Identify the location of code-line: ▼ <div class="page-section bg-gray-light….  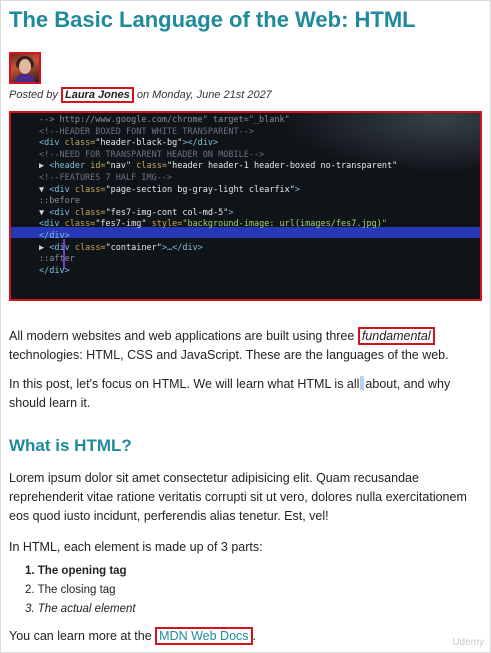
(170, 189).